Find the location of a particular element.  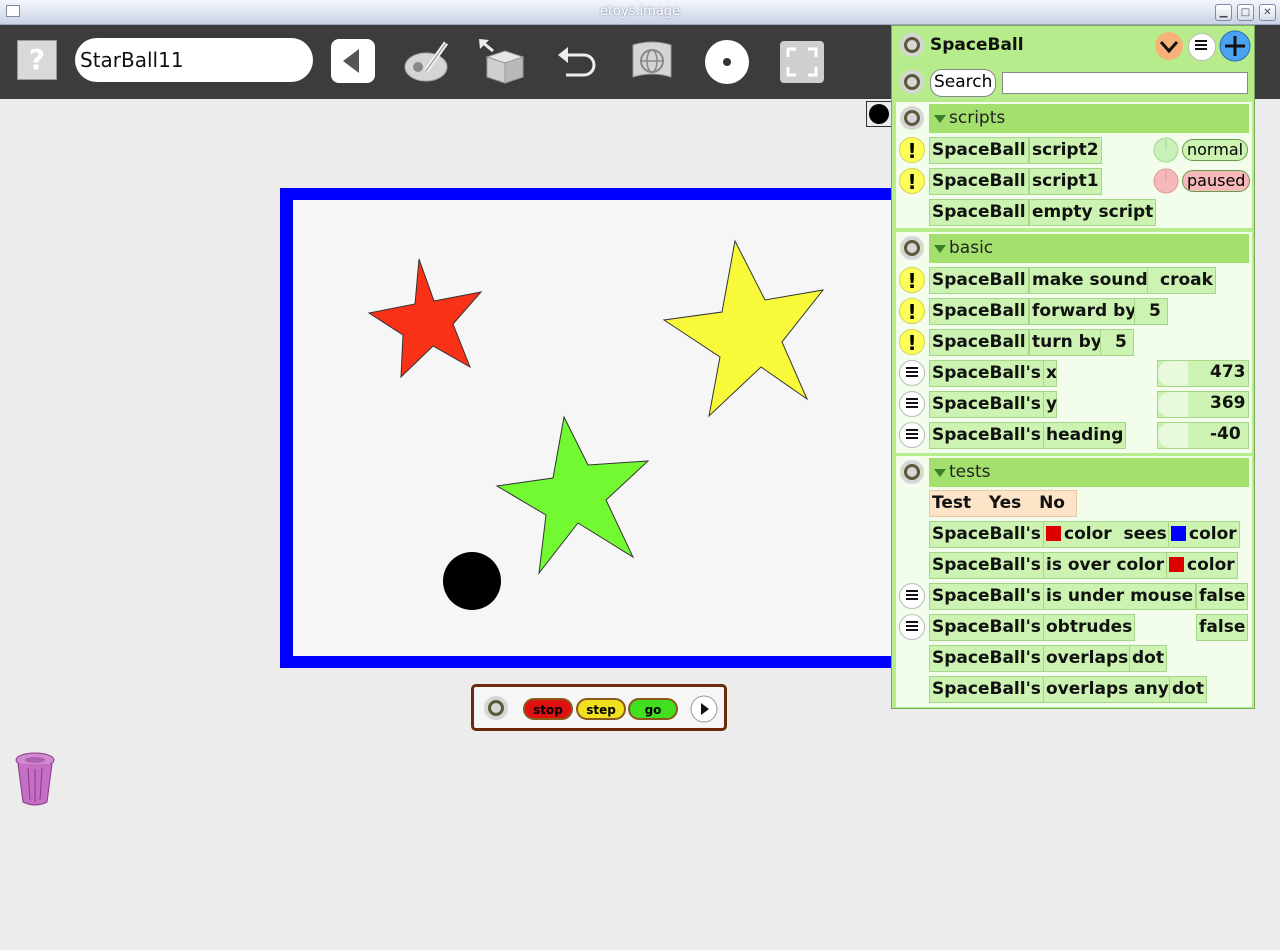

minimize-button: ▁ is located at coordinates (1223, 12).